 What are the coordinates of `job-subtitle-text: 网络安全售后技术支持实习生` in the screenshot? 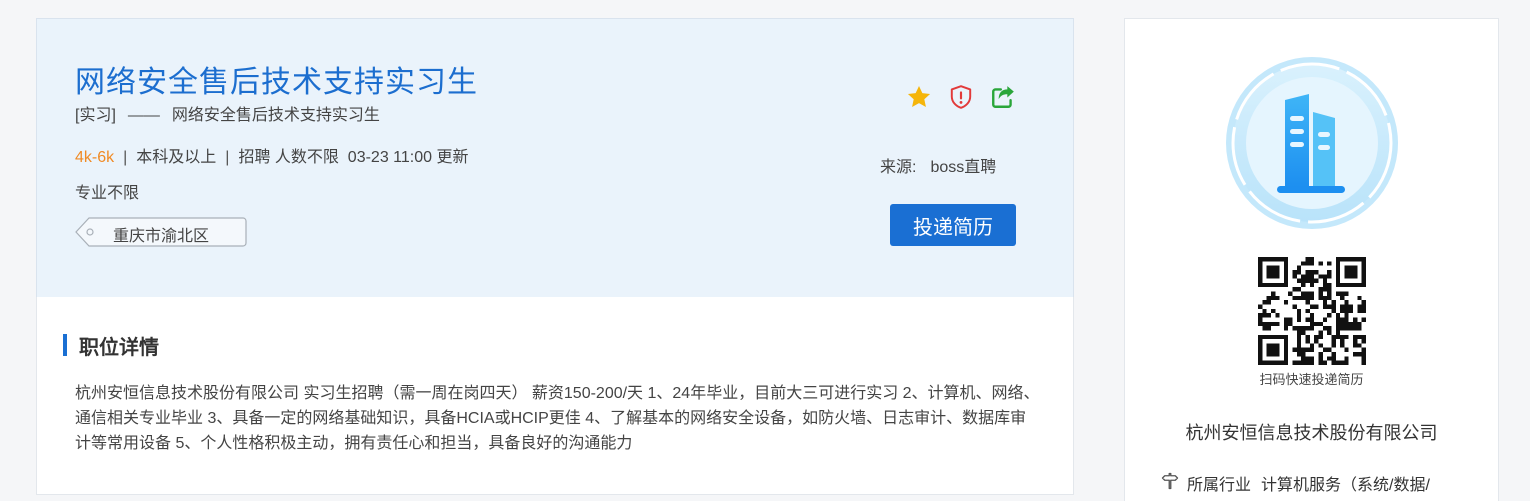 It's located at (275, 115).